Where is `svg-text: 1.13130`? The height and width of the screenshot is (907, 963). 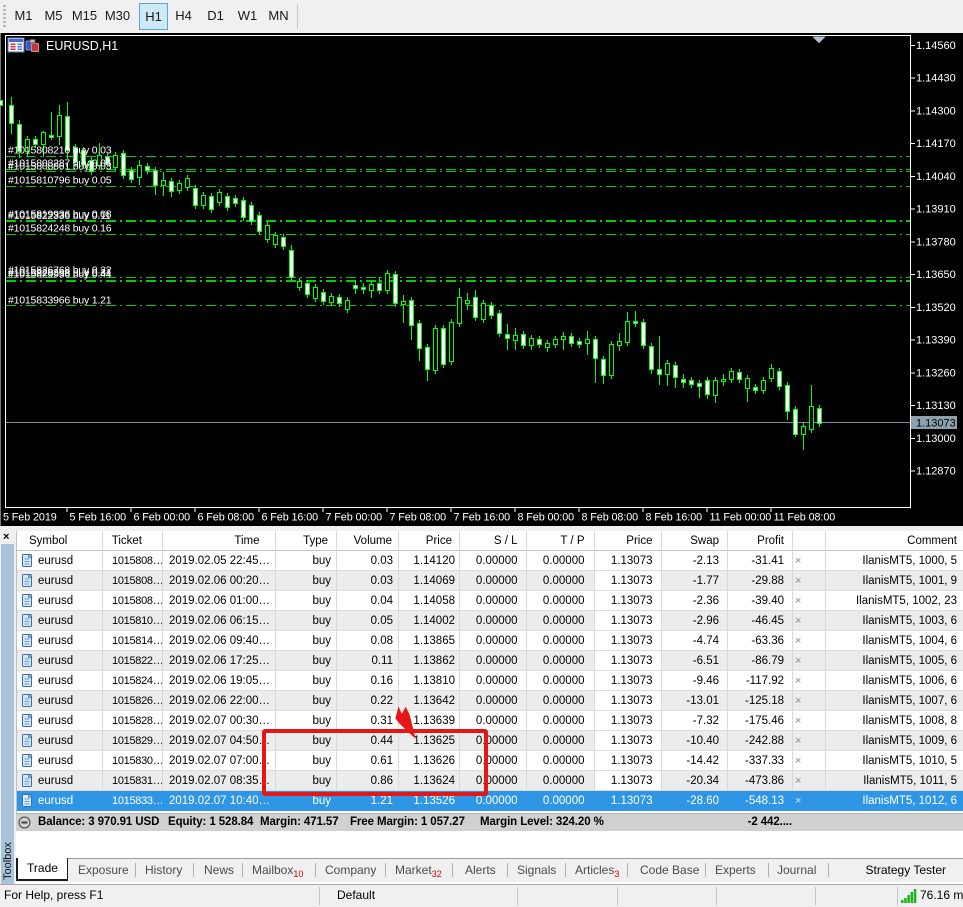 svg-text: 1.13130 is located at coordinates (936, 406).